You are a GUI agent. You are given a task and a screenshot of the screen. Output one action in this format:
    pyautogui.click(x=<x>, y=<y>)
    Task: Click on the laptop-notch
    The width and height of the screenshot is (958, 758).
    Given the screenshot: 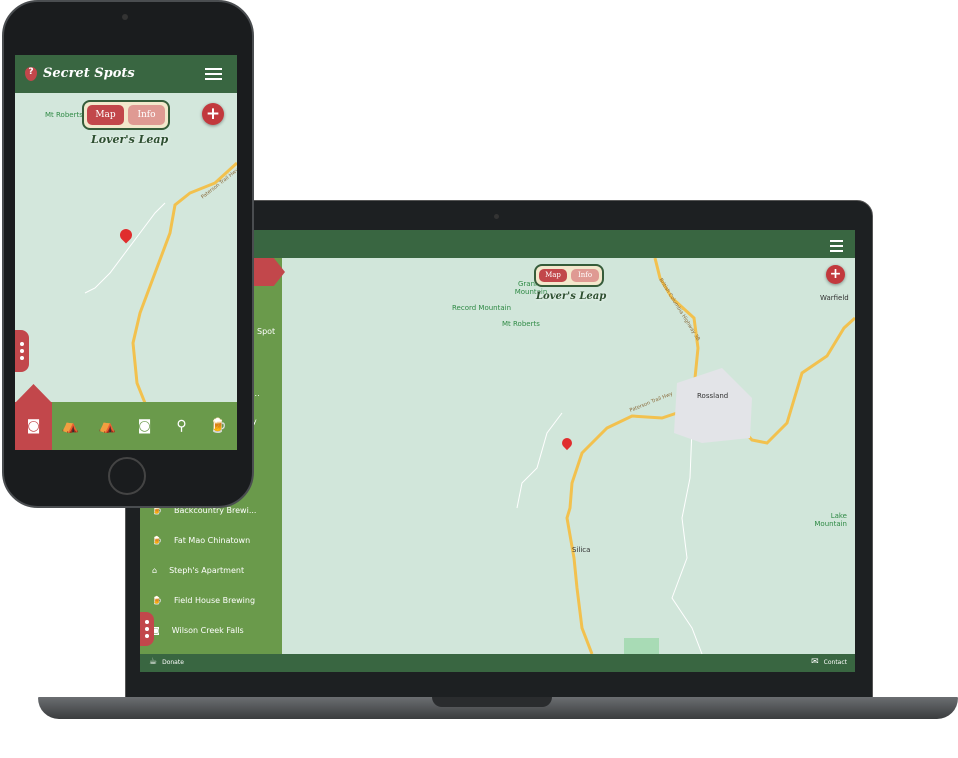 What is the action you would take?
    pyautogui.click(x=492, y=702)
    